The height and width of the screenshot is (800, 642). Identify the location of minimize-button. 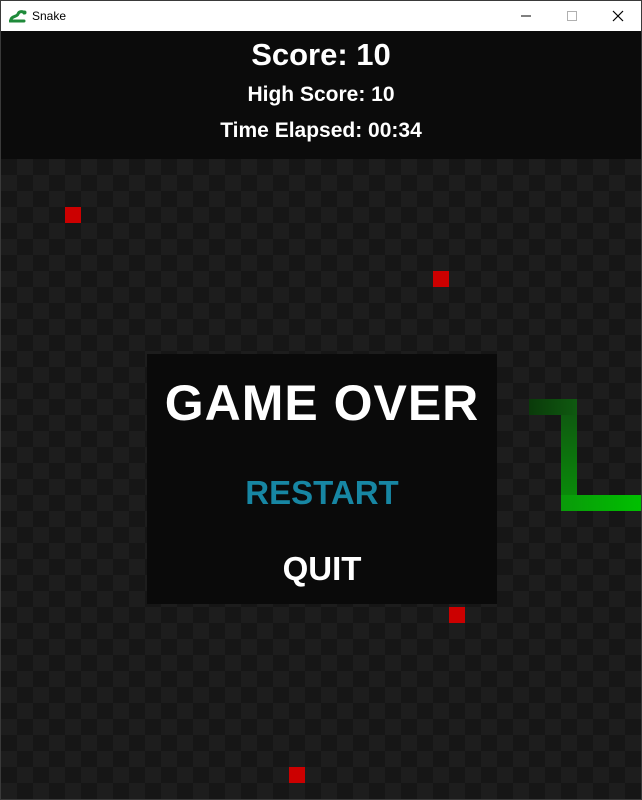
(526, 16).